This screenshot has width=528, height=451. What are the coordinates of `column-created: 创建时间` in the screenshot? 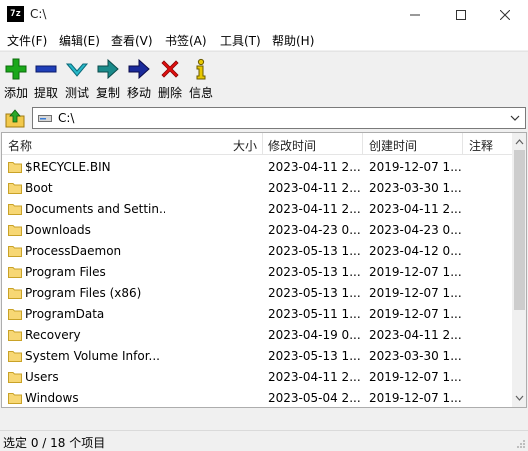 It's located at (393, 145).